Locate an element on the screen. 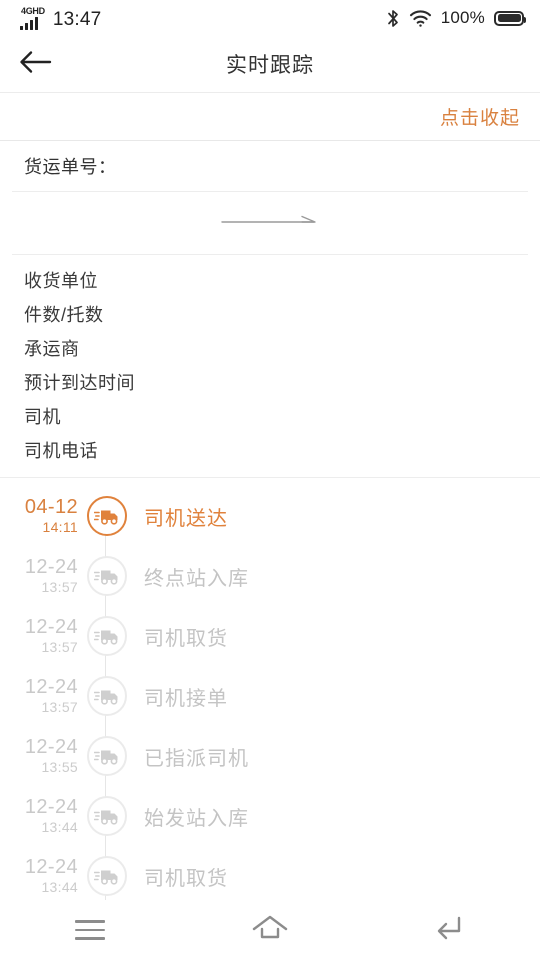 This screenshot has width=540, height=960. page-title: 实时跟踪 is located at coordinates (270, 65).